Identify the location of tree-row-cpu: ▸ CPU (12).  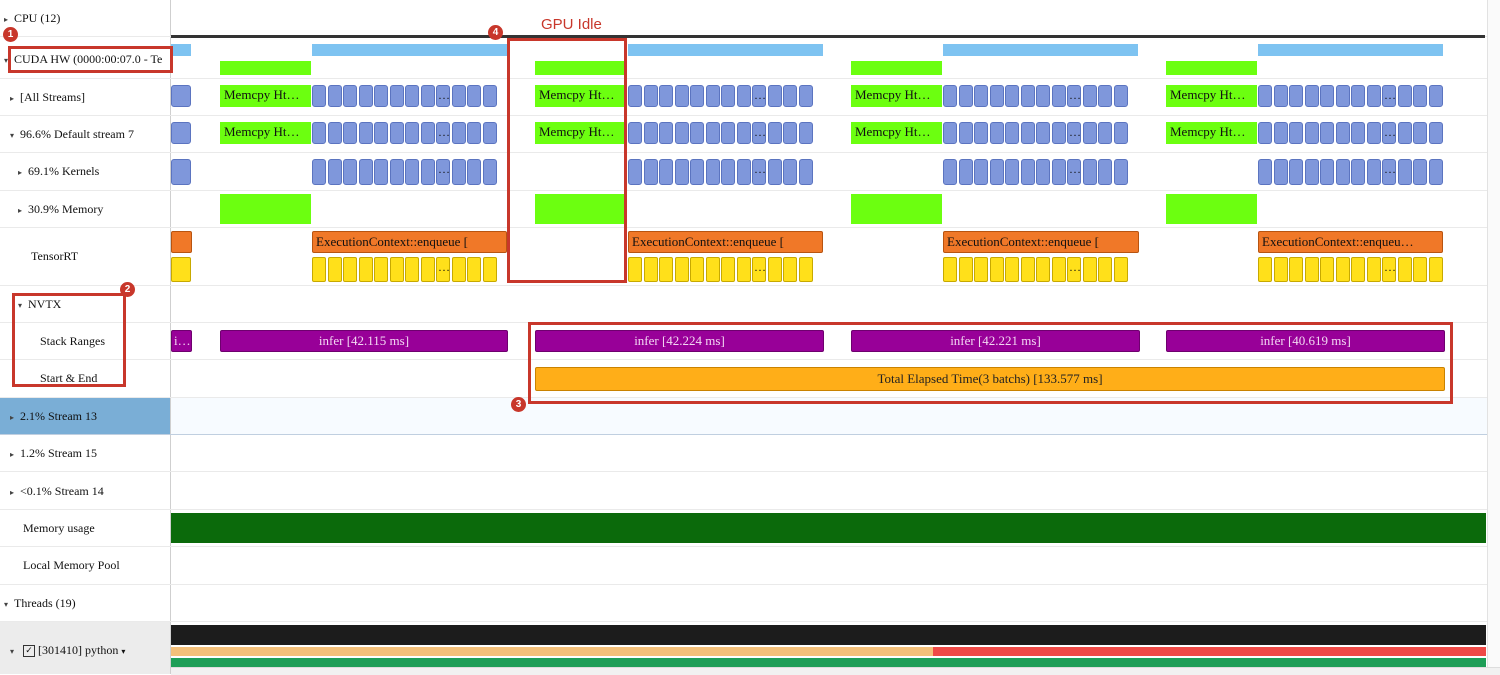
(89, 19).